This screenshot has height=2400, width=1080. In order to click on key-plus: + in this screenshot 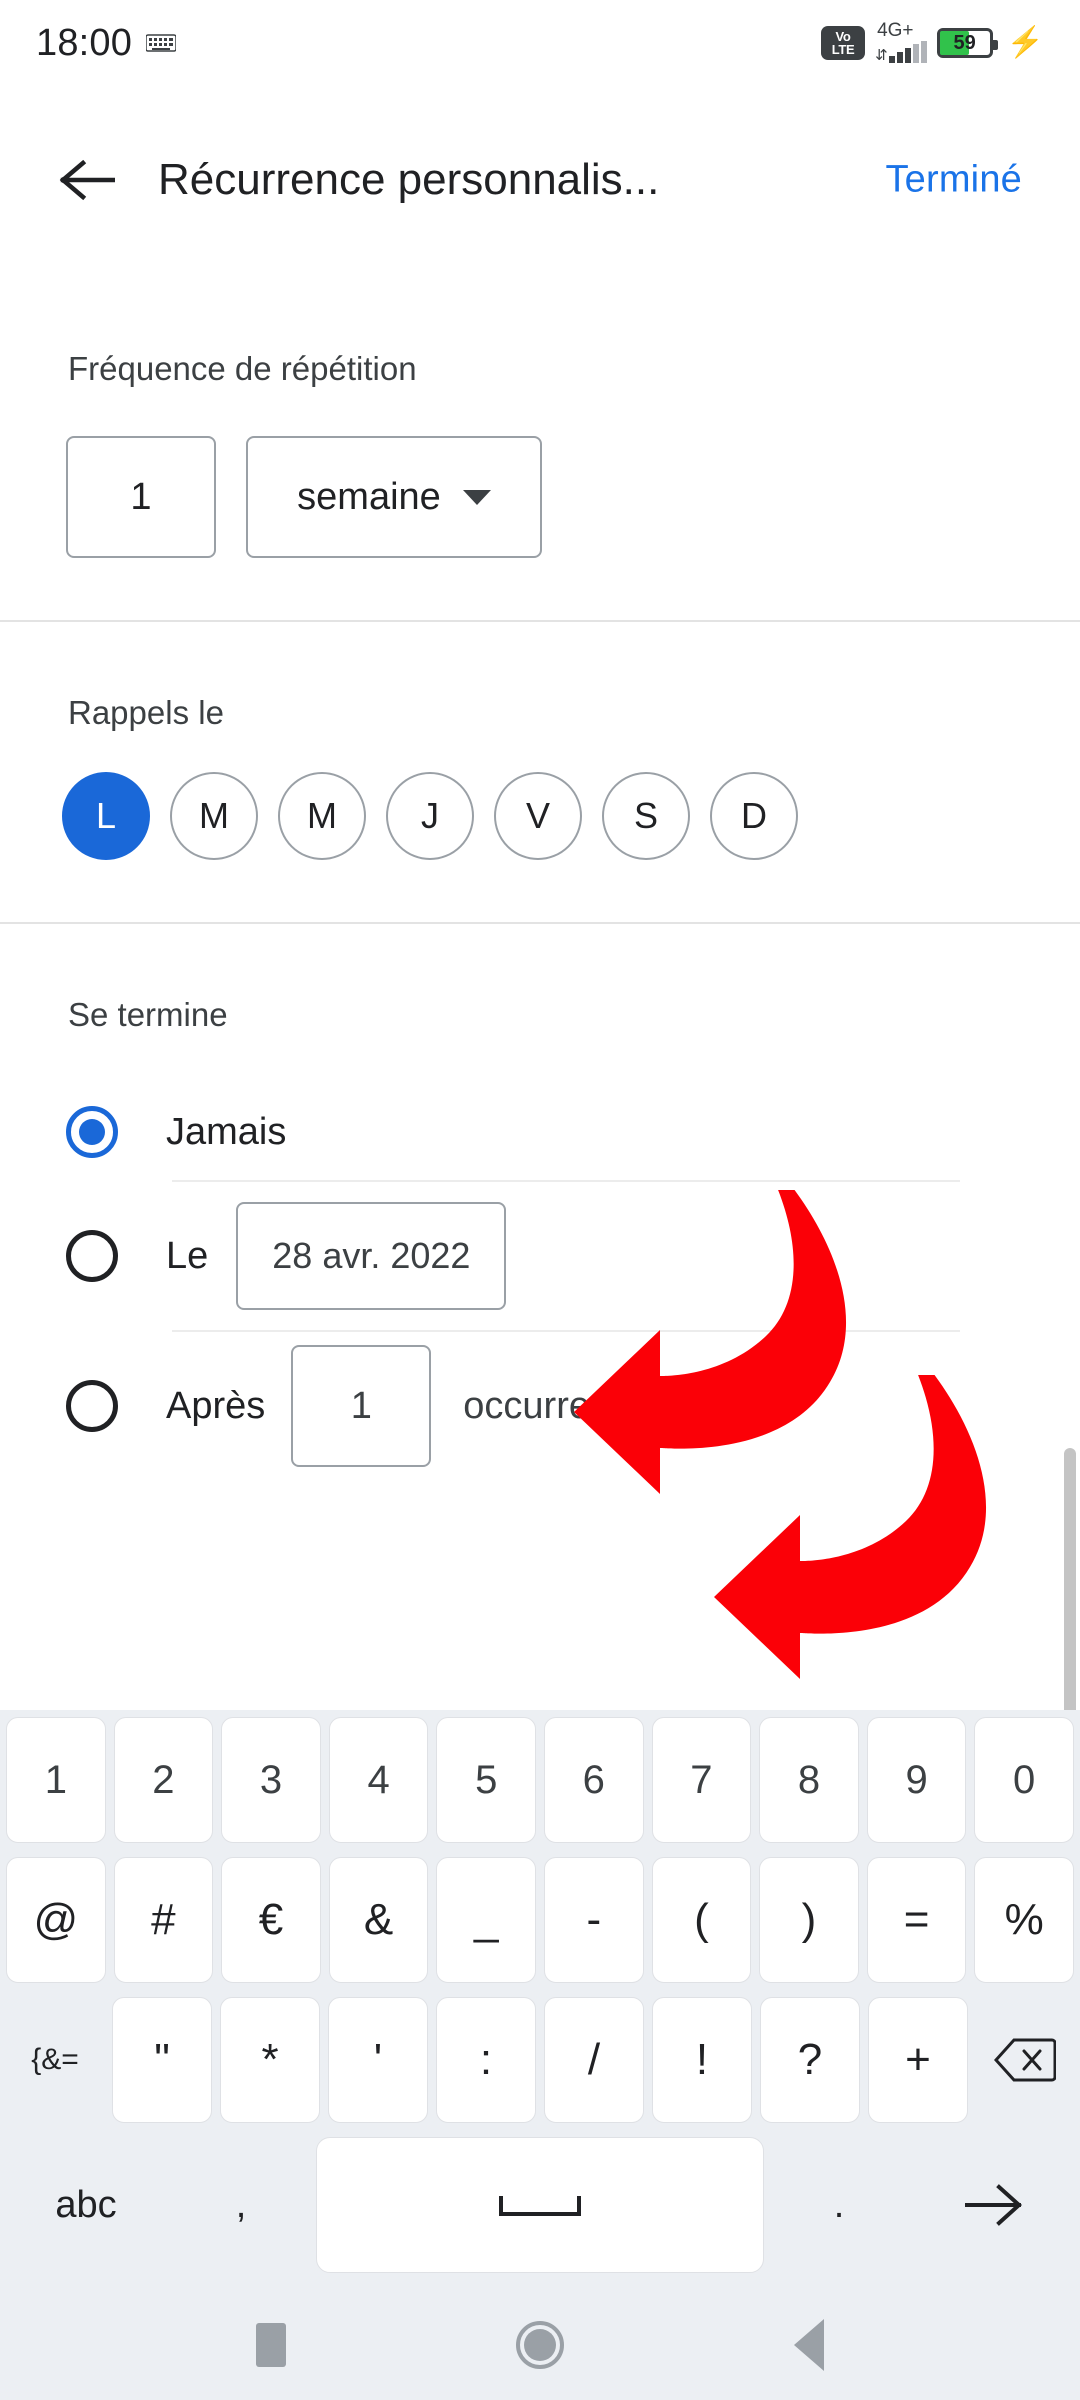, I will do `click(918, 2060)`.